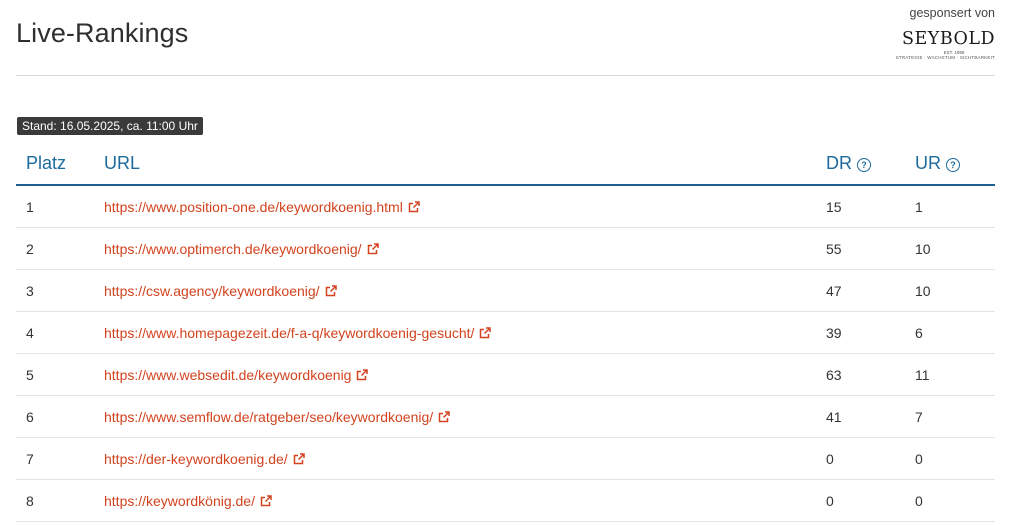 Image resolution: width=1011 pixels, height=525 pixels. I want to click on ur-help-icon: ?, so click(953, 164).